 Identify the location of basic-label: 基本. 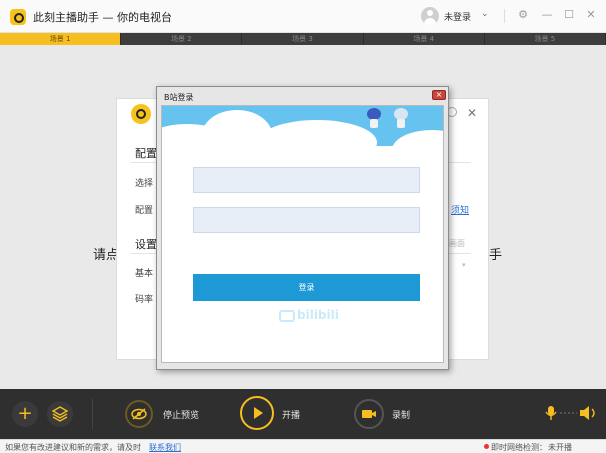
(144, 274).